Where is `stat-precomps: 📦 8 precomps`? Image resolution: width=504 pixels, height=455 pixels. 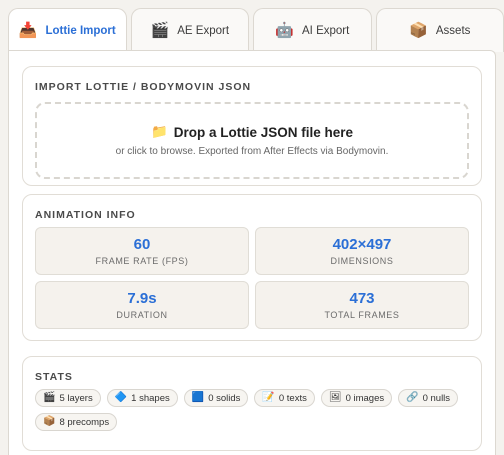 stat-precomps: 📦 8 precomps is located at coordinates (76, 422).